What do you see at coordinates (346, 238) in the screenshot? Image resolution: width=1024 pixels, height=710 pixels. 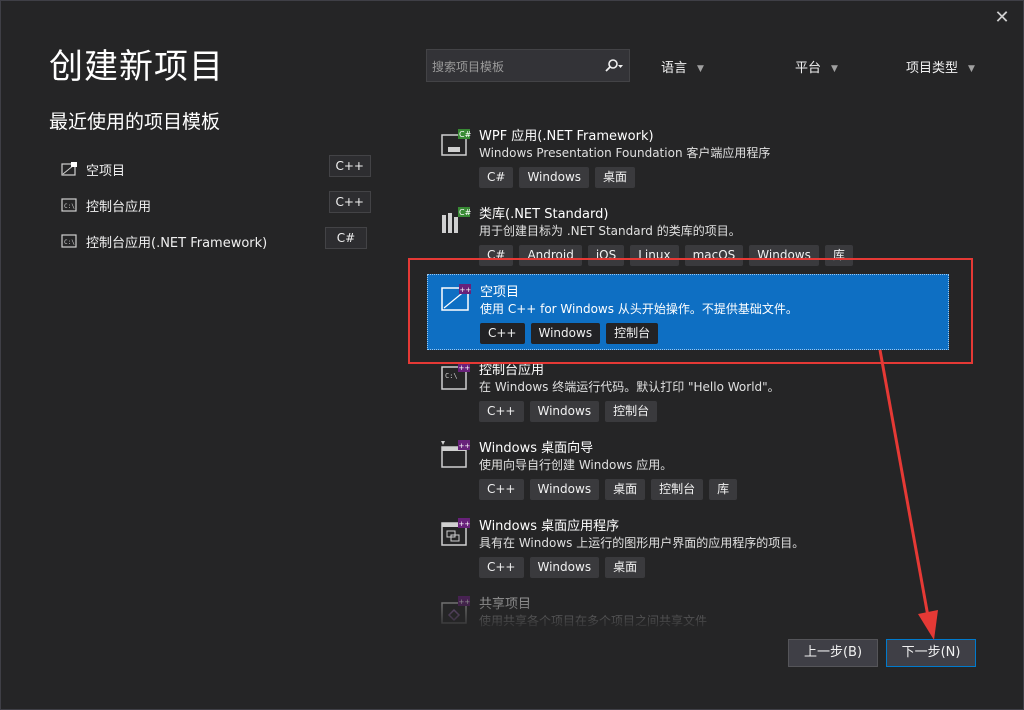 I see `language-tag: C#` at bounding box center [346, 238].